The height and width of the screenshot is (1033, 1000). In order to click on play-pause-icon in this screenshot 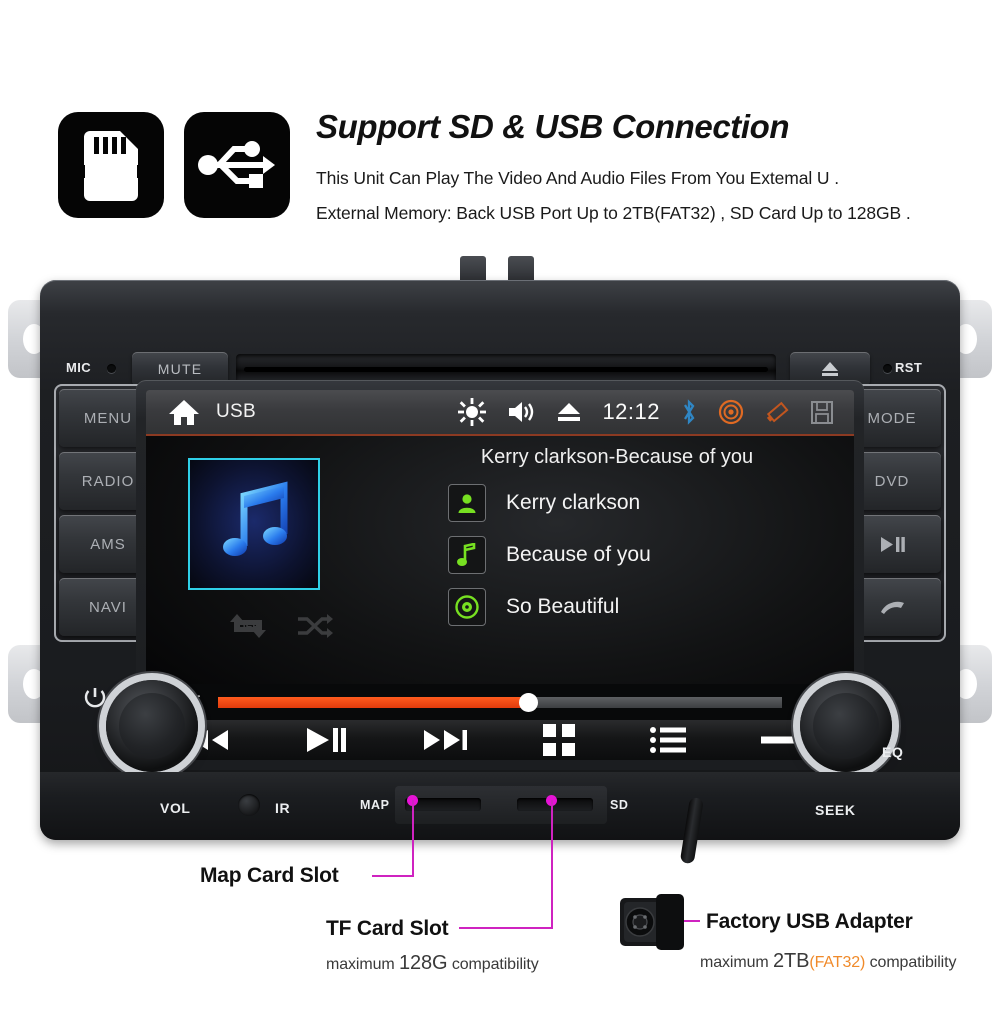, I will do `click(893, 544)`.